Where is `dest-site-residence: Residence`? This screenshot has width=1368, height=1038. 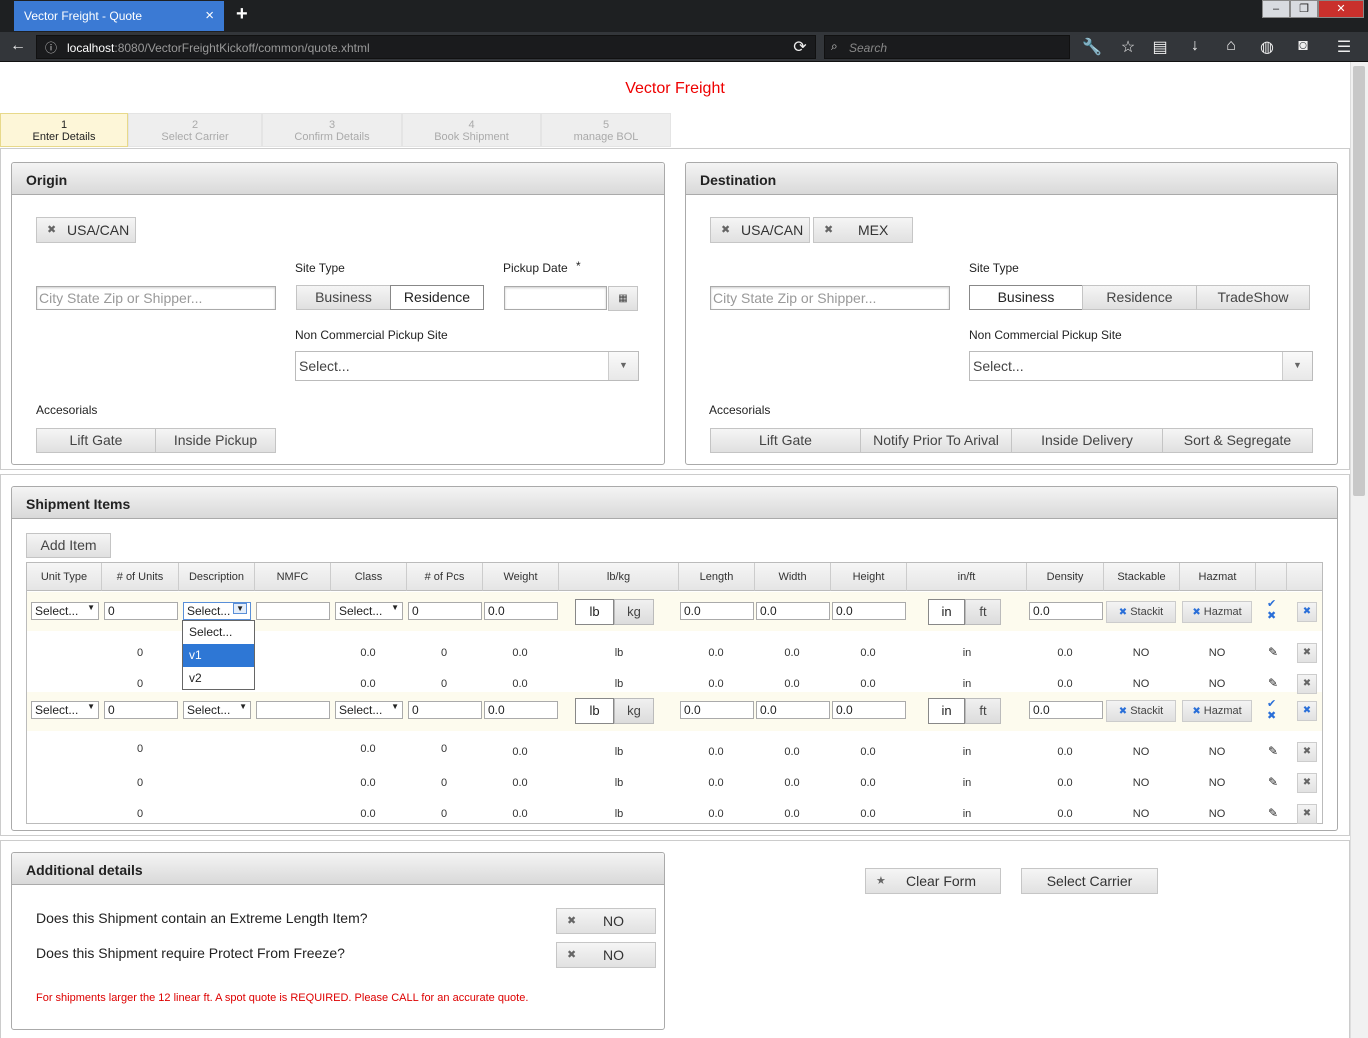 dest-site-residence: Residence is located at coordinates (1139, 297).